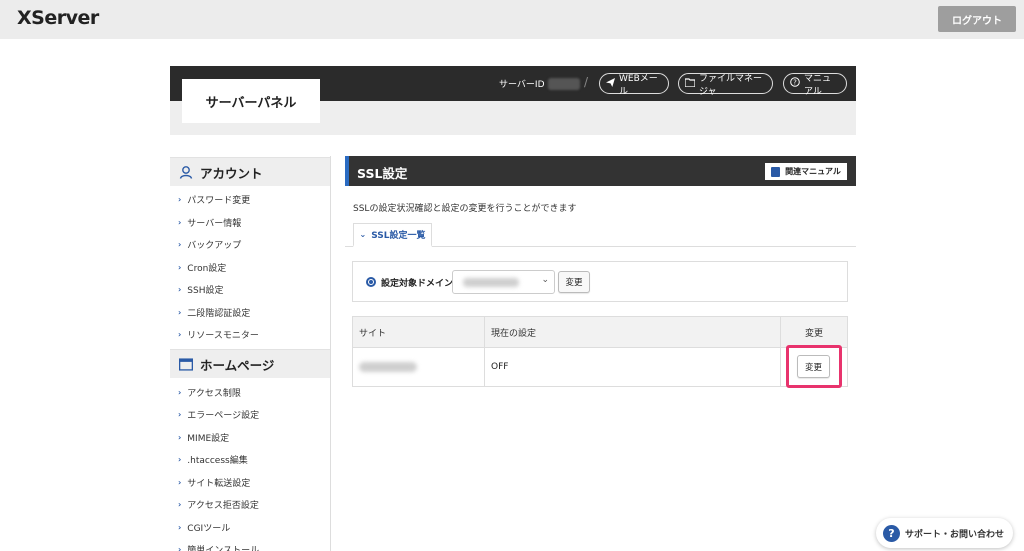 Image resolution: width=1024 pixels, height=551 pixels. I want to click on sidebar-item-access-deny: › アクセス拒否設定, so click(250, 504).